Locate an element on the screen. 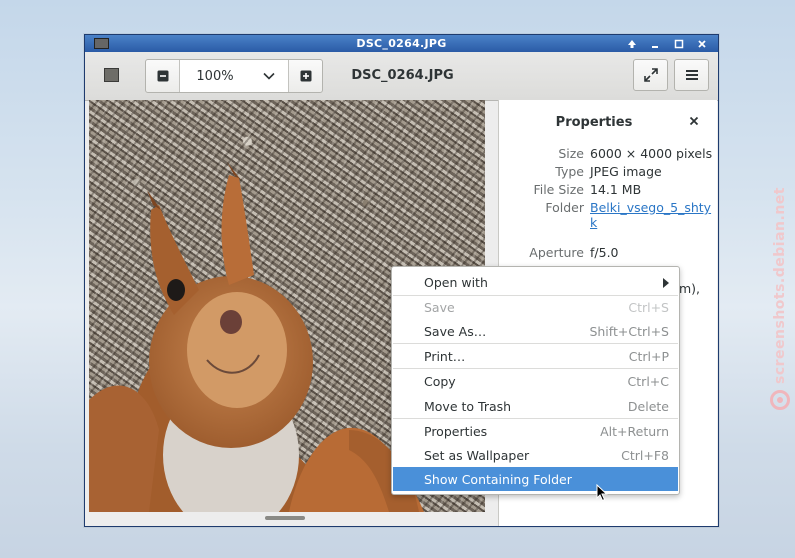 This screenshot has height=558, width=795. menu-item-save: Save Ctrl+S is located at coordinates (535, 307).